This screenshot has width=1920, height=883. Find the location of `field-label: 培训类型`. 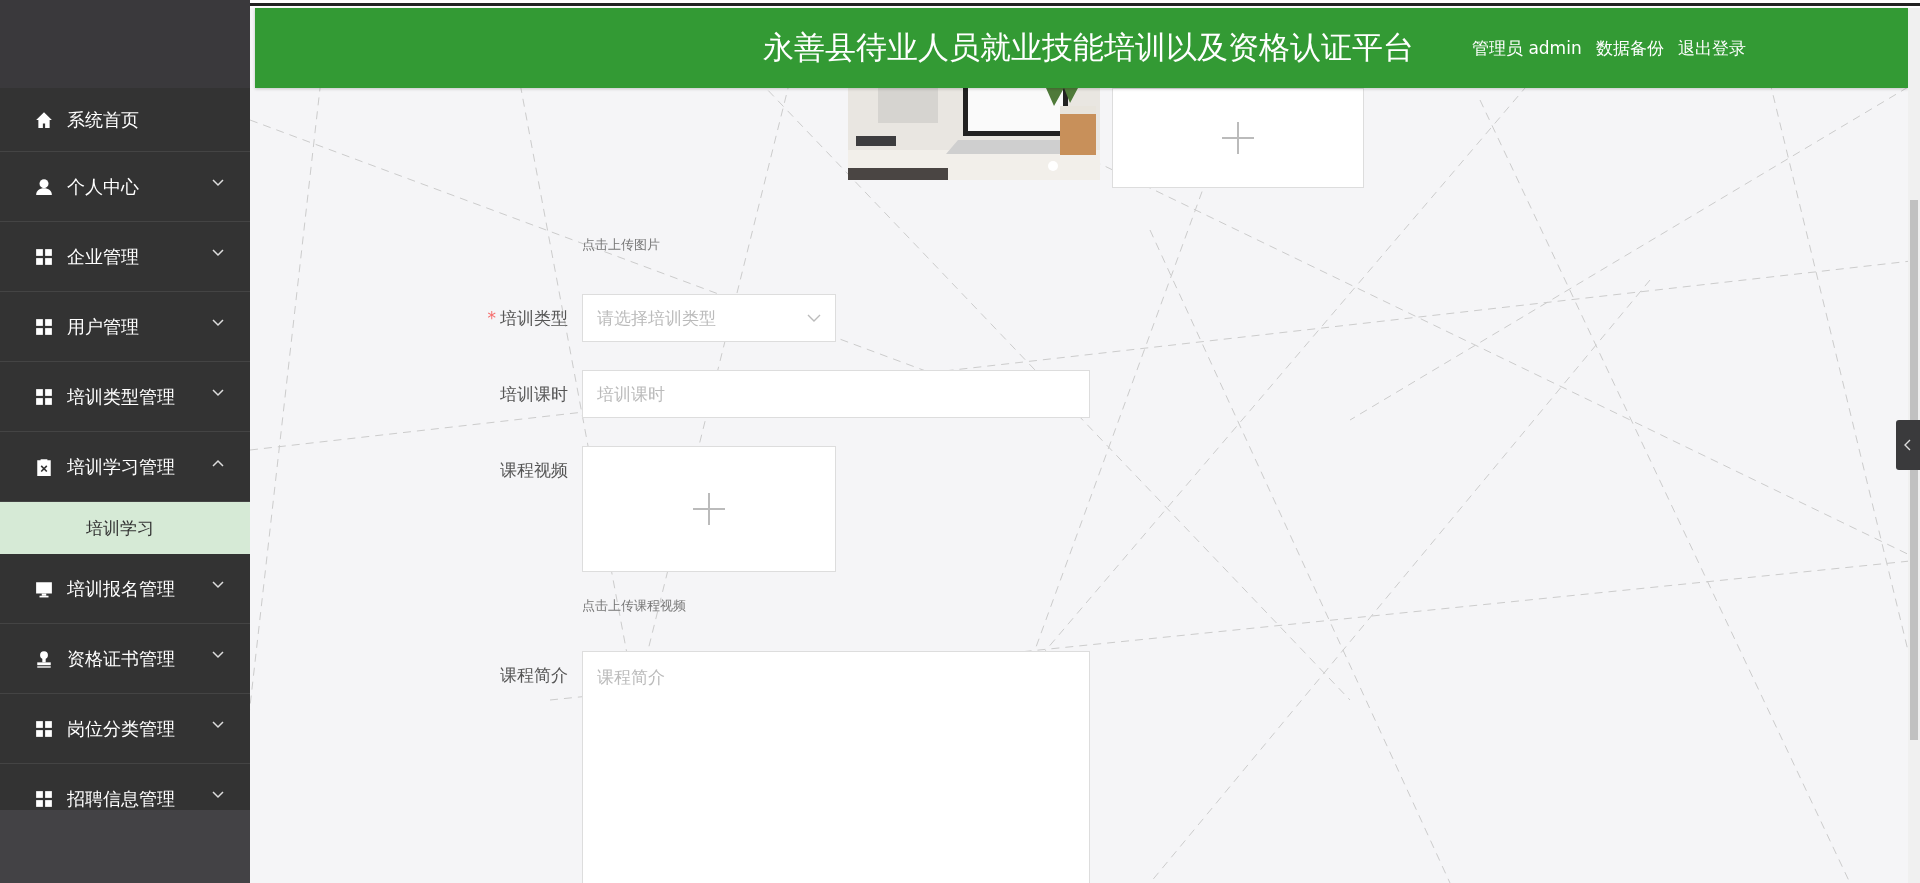

field-label: 培训类型 is located at coordinates (534, 318).